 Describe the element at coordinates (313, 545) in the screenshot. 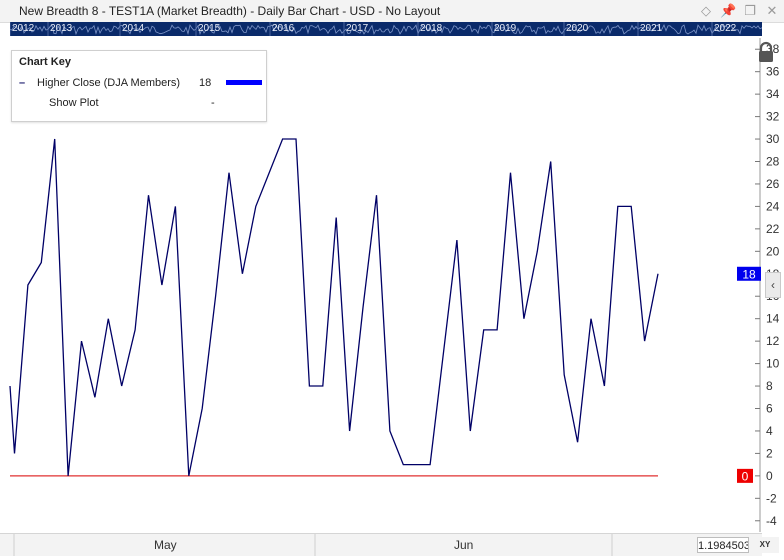

I see `x-axis-dividers` at that location.